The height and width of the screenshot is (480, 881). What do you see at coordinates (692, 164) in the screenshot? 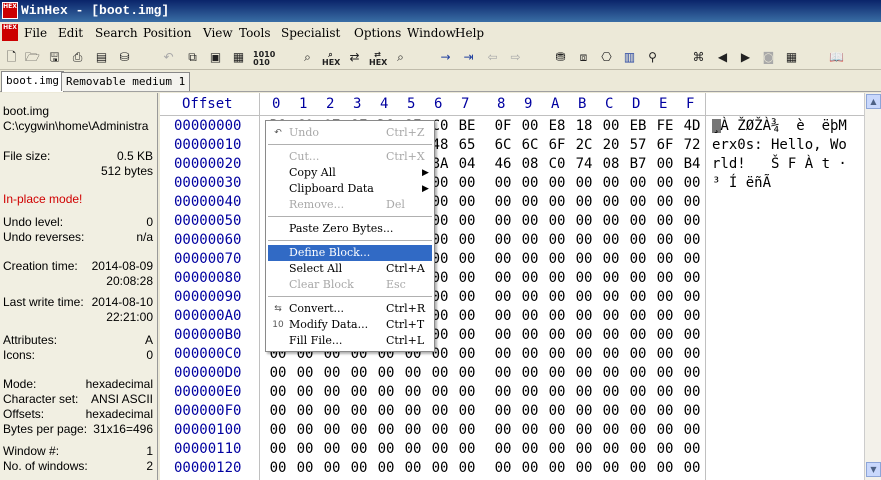
I see `hex-byte: B4` at bounding box center [692, 164].